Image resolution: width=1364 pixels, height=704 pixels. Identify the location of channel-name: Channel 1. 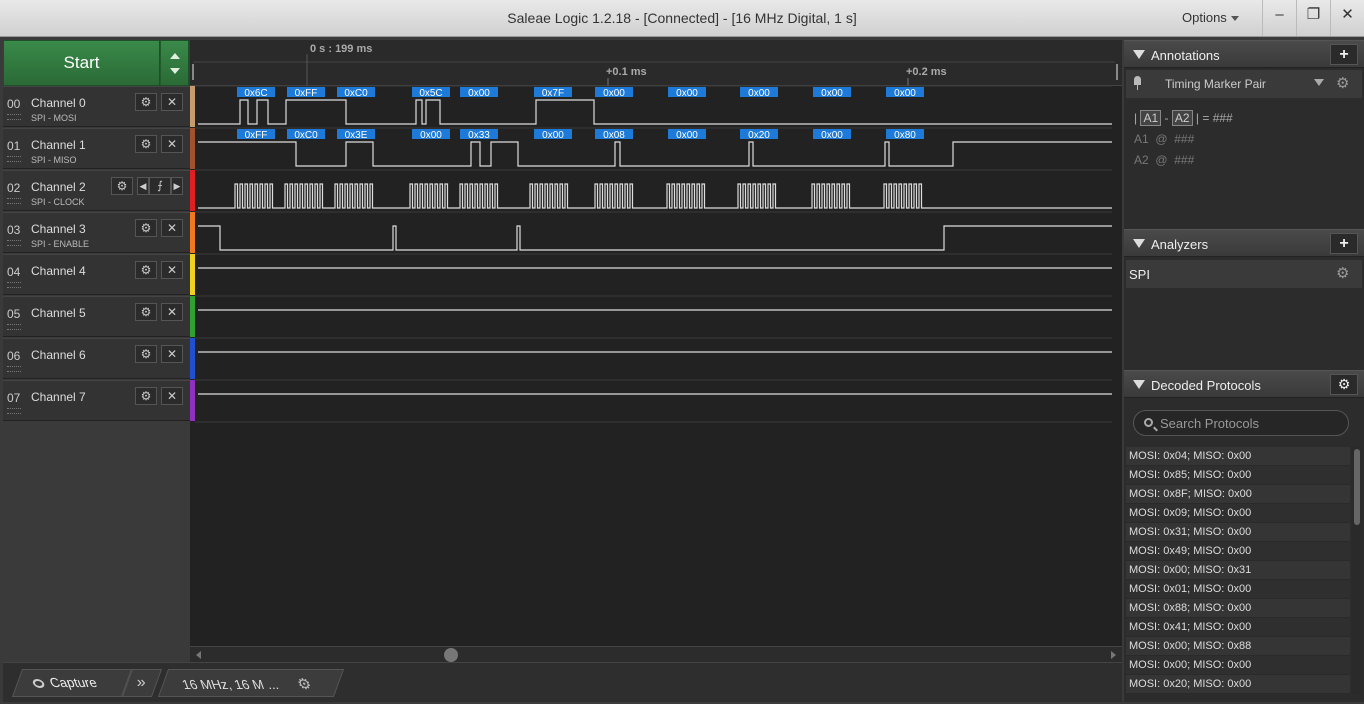
(58, 145).